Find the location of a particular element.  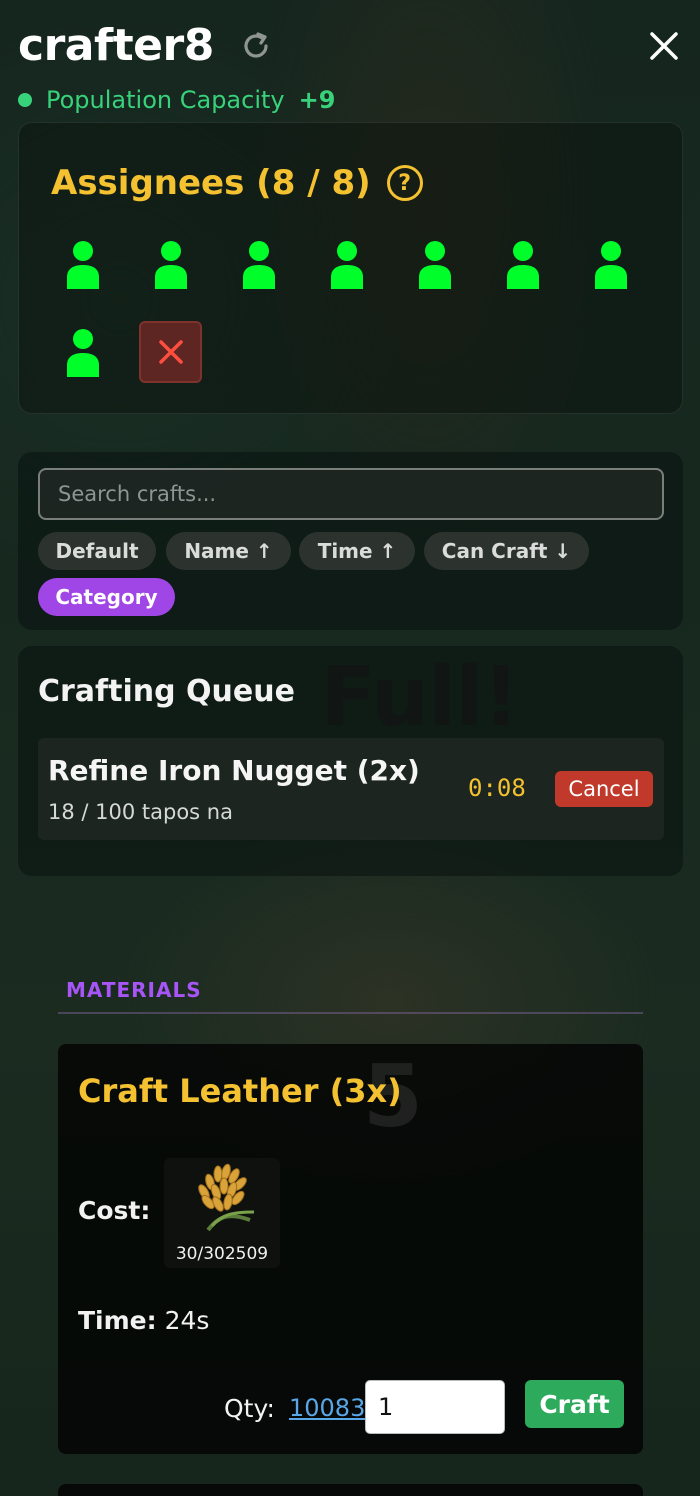

sort-name-chip: Name ↑ is located at coordinates (228, 551).